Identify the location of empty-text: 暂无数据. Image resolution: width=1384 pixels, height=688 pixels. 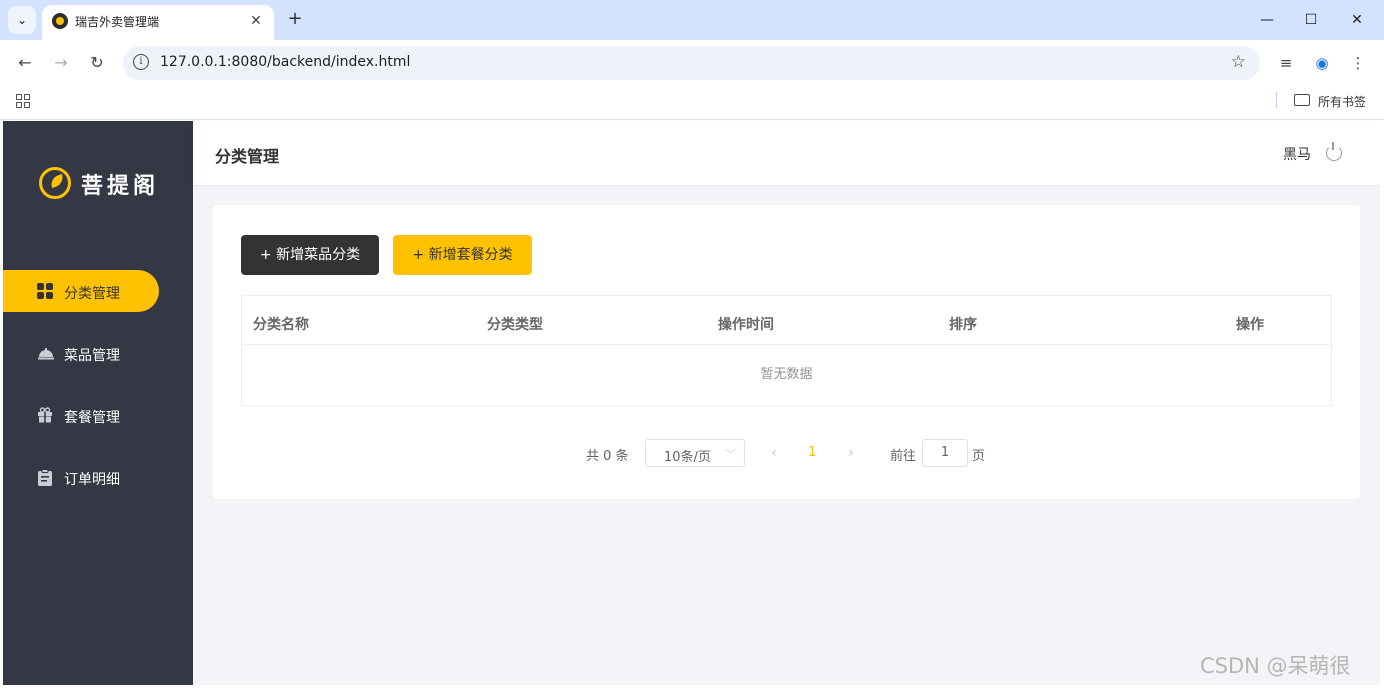
(786, 374).